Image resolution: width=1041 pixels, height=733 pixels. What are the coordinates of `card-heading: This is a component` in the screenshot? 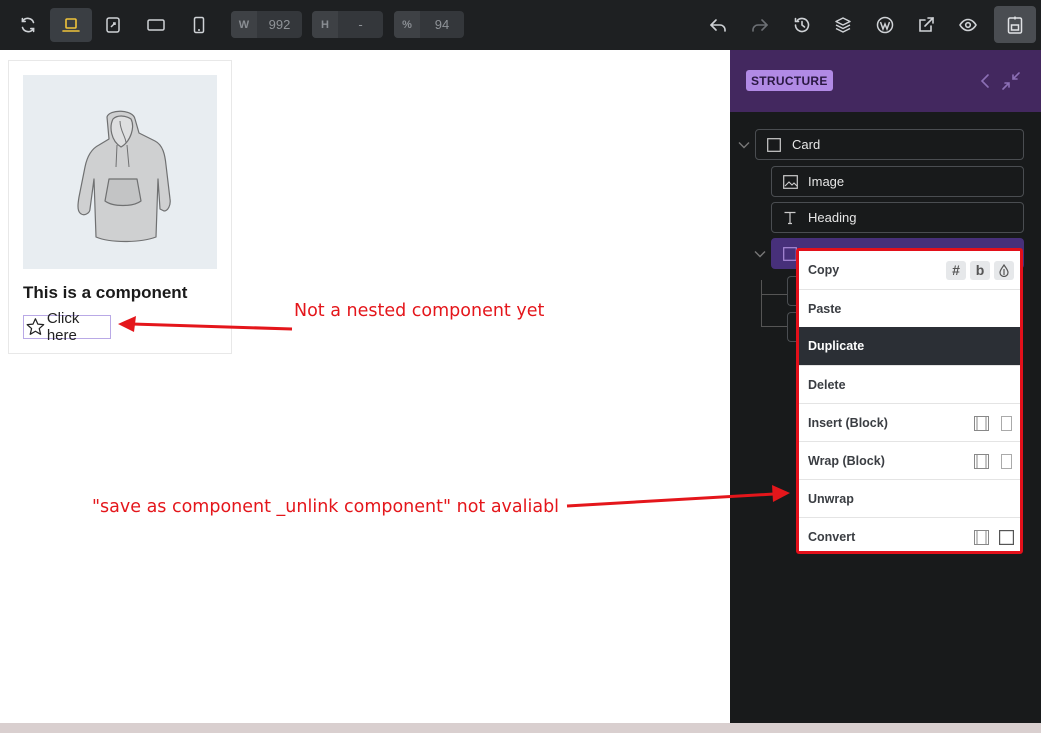 It's located at (105, 293).